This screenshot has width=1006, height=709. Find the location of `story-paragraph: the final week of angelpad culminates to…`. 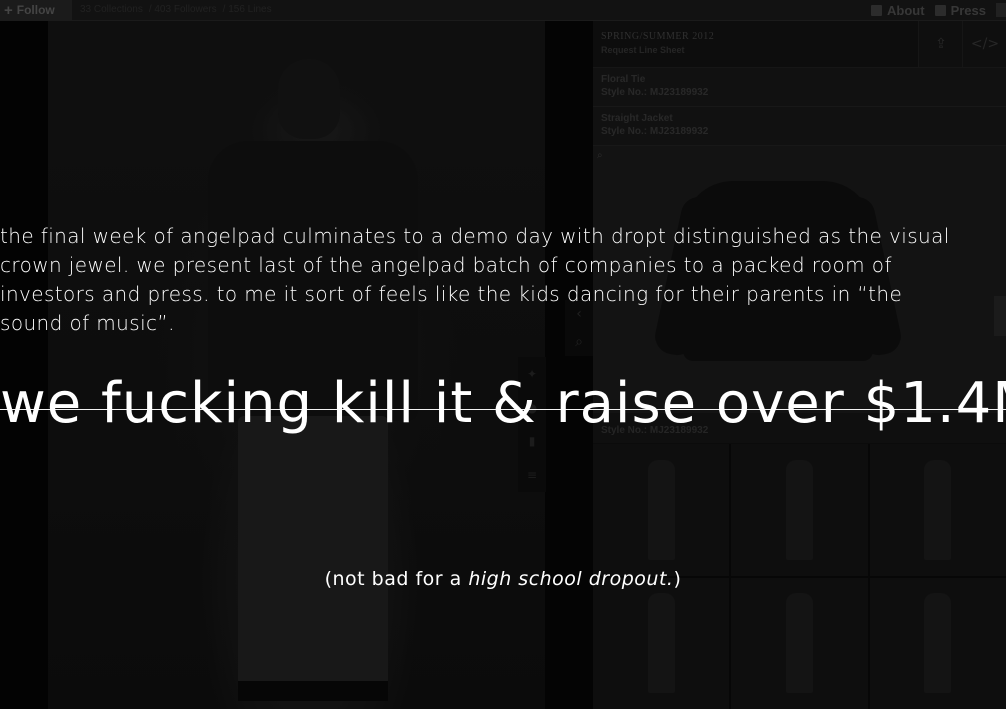

story-paragraph: the final week of angelpad culminates to… is located at coordinates (475, 279).